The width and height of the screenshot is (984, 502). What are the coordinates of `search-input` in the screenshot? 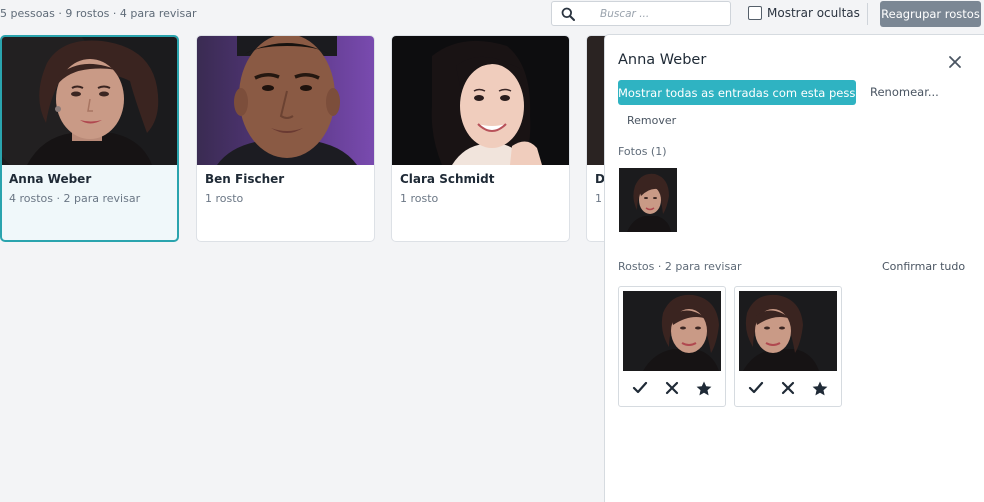 It's located at (660, 14).